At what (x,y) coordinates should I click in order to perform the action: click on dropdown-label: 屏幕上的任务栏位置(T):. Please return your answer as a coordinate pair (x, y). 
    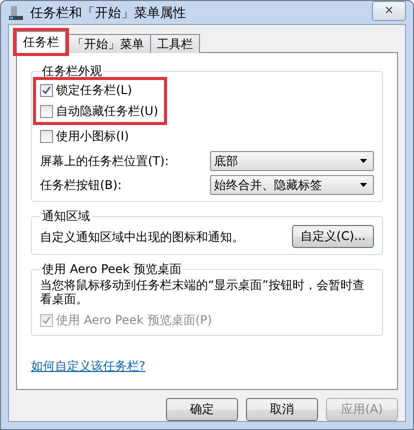
    Looking at the image, I should click on (104, 161).